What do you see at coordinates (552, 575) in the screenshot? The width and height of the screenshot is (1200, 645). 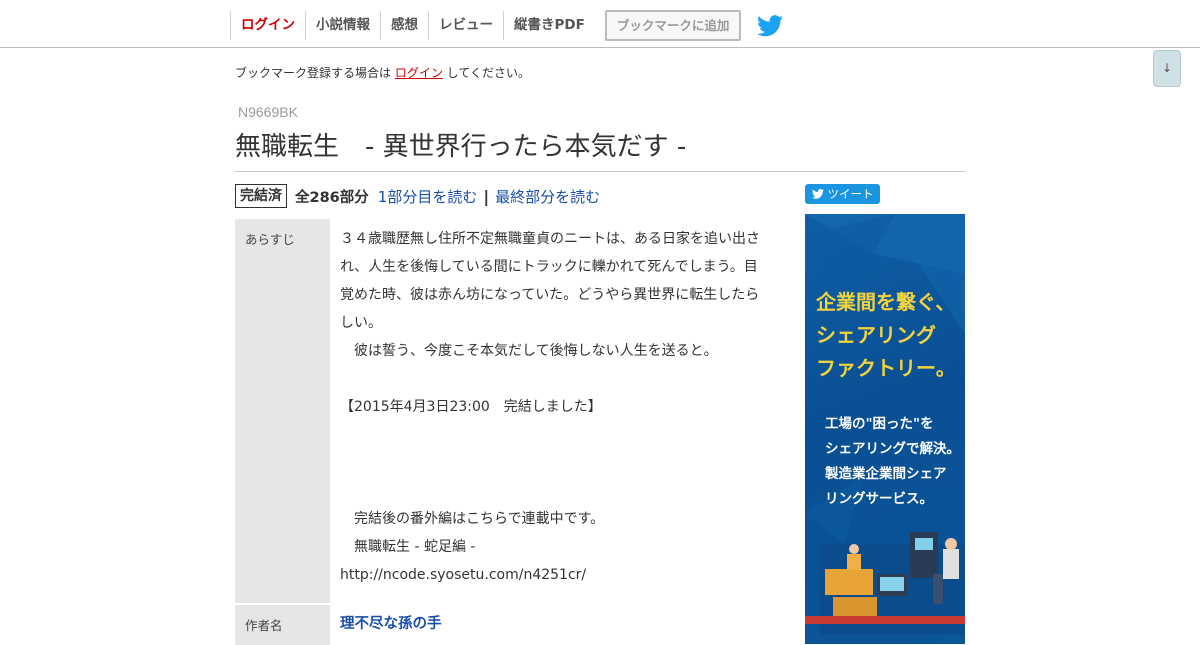 I see `synopsis-url-link: http://ncode.syosetu.com/n4251cr/` at bounding box center [552, 575].